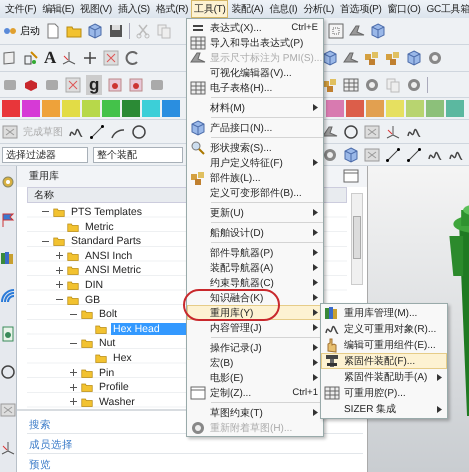 Image resolution: width=469 pixels, height=472 pixels. Describe the element at coordinates (44, 177) in the screenshot. I see `panel-title: 重用库` at that location.